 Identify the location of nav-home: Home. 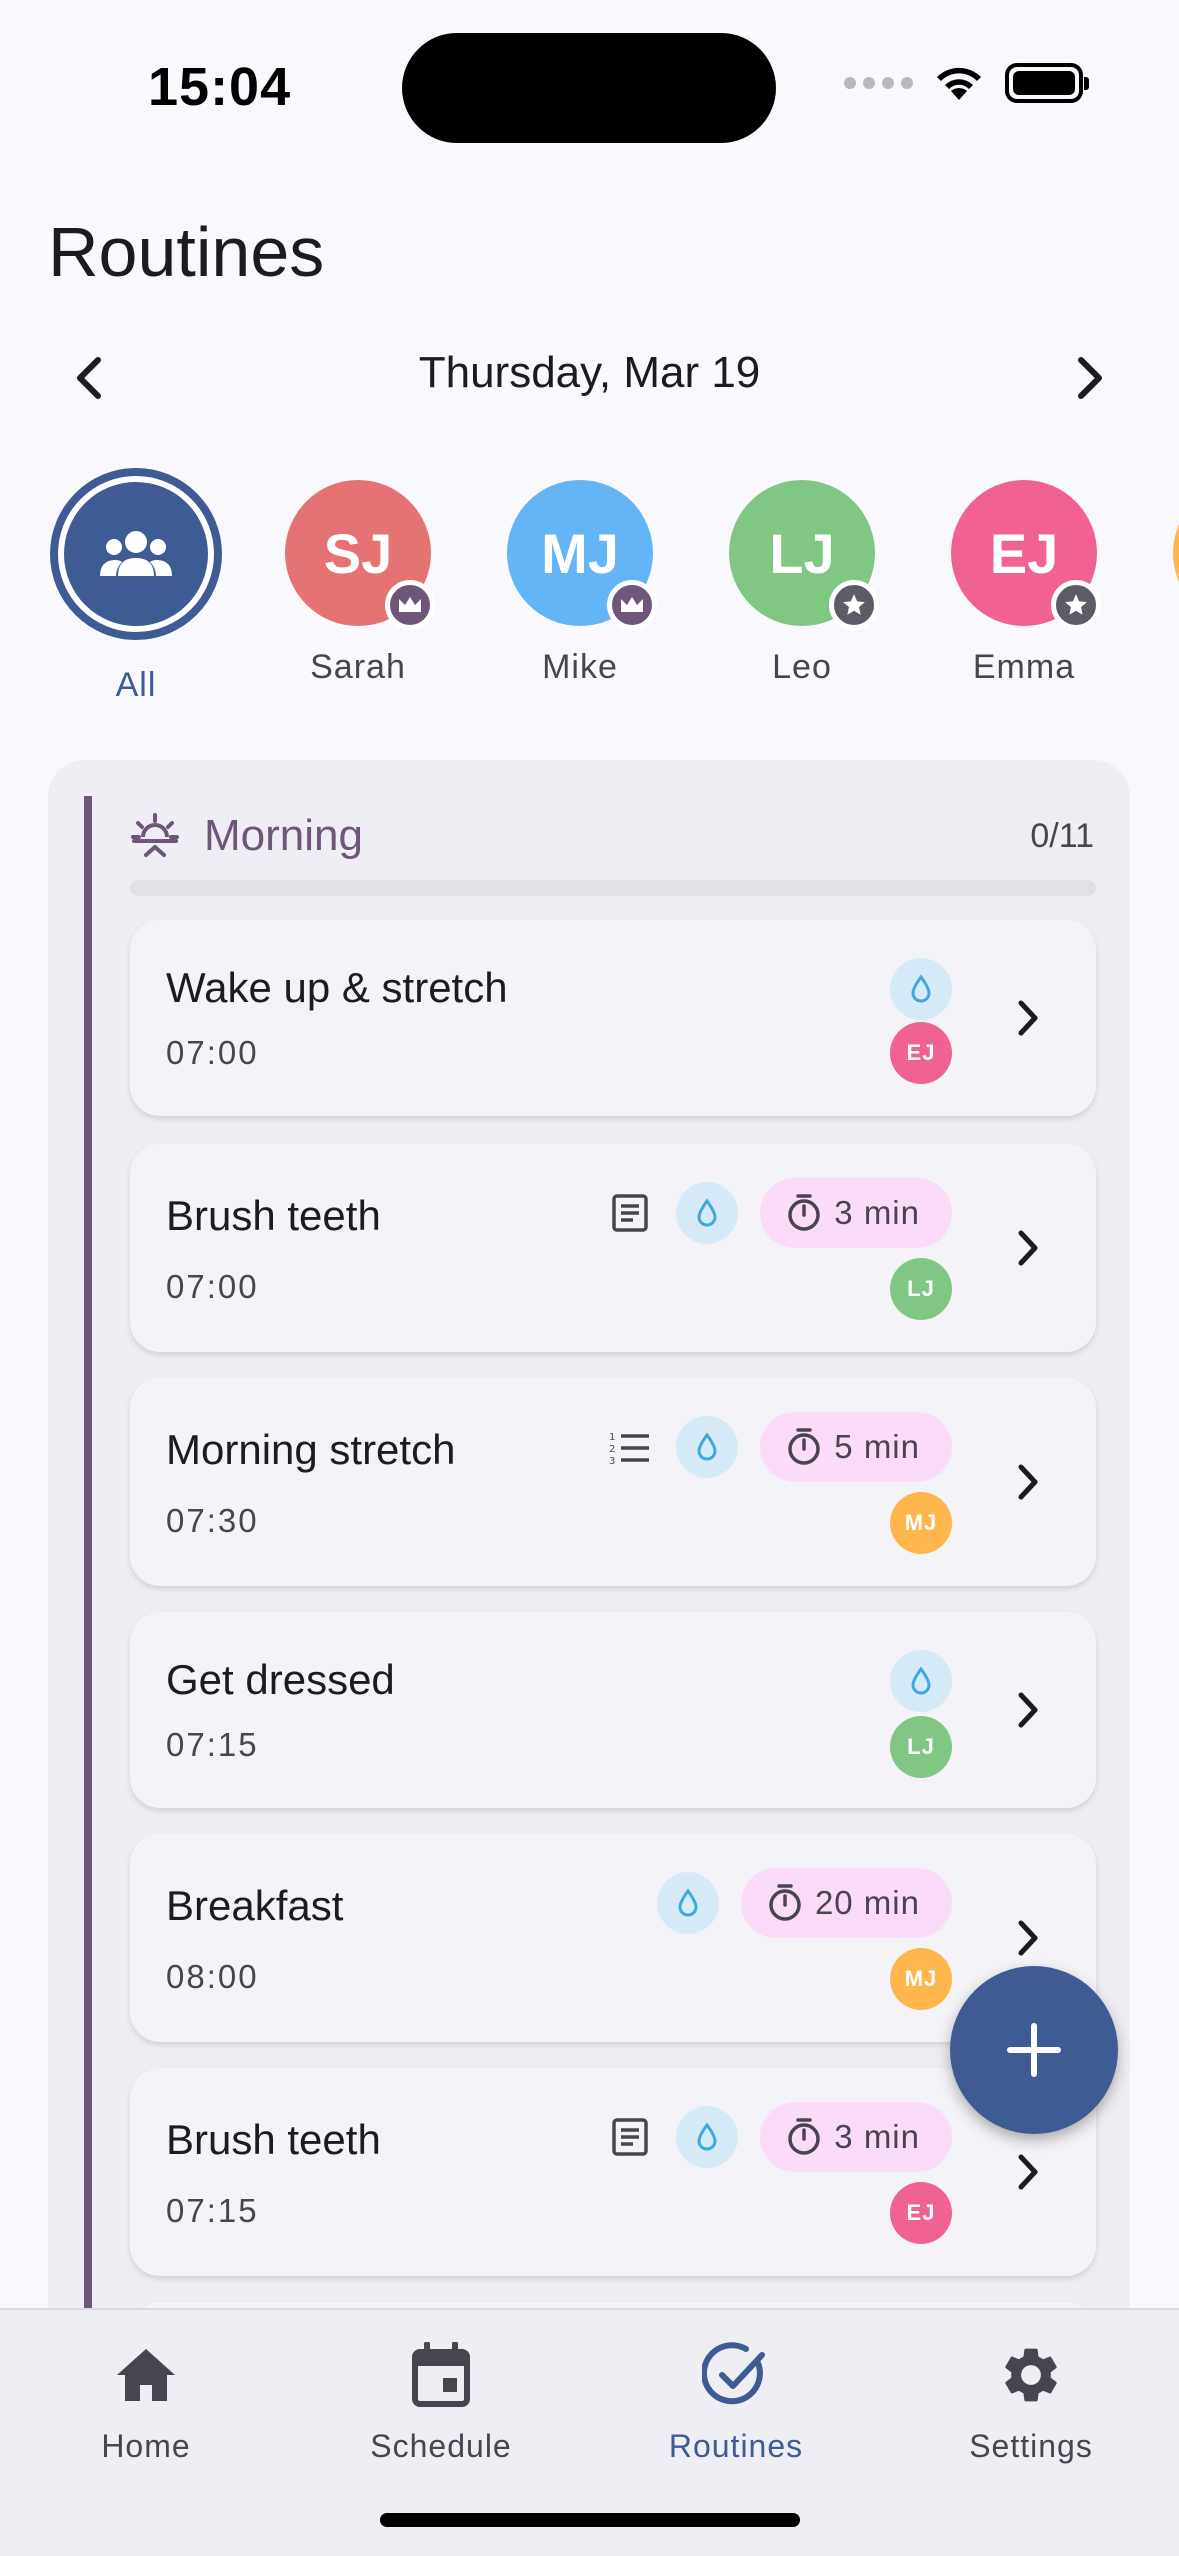
(146, 2397).